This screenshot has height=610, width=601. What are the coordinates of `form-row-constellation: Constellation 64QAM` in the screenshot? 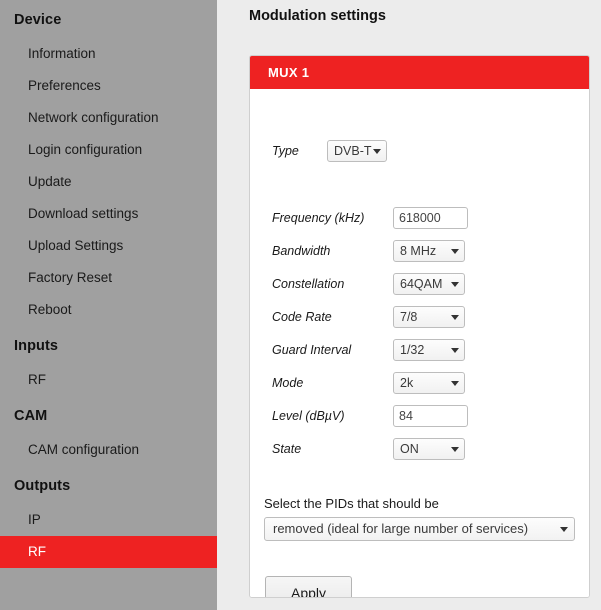 It's located at (419, 284).